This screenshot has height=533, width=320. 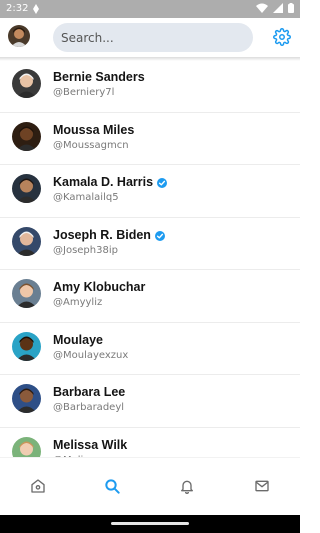 I want to click on user-name: Bernie Sanders, so click(x=99, y=77).